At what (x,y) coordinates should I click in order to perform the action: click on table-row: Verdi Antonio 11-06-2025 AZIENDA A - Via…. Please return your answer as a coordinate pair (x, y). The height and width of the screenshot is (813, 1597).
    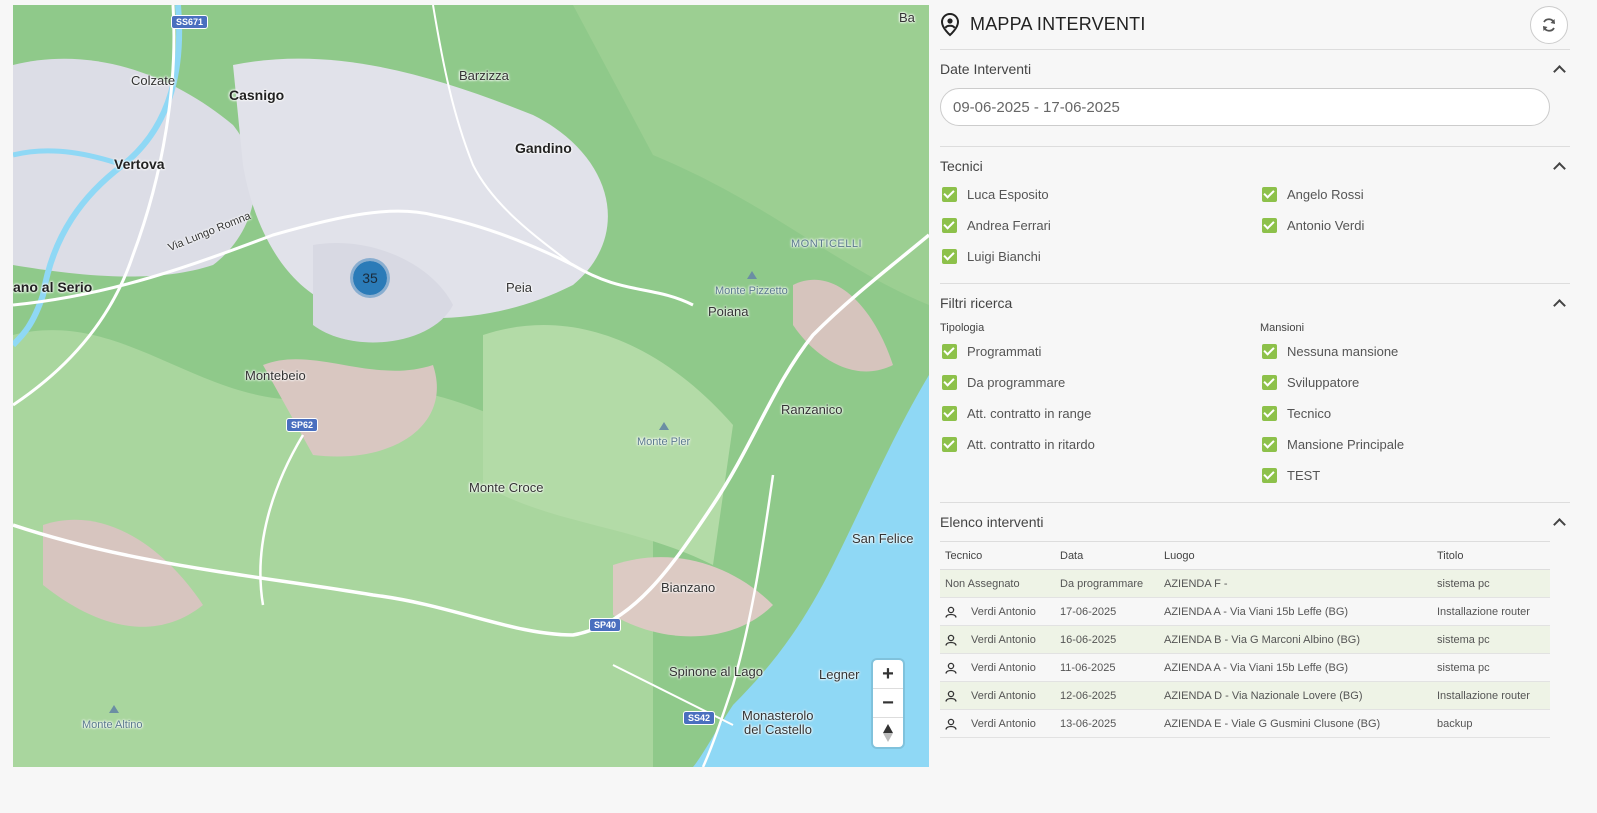
    Looking at the image, I should click on (1245, 667).